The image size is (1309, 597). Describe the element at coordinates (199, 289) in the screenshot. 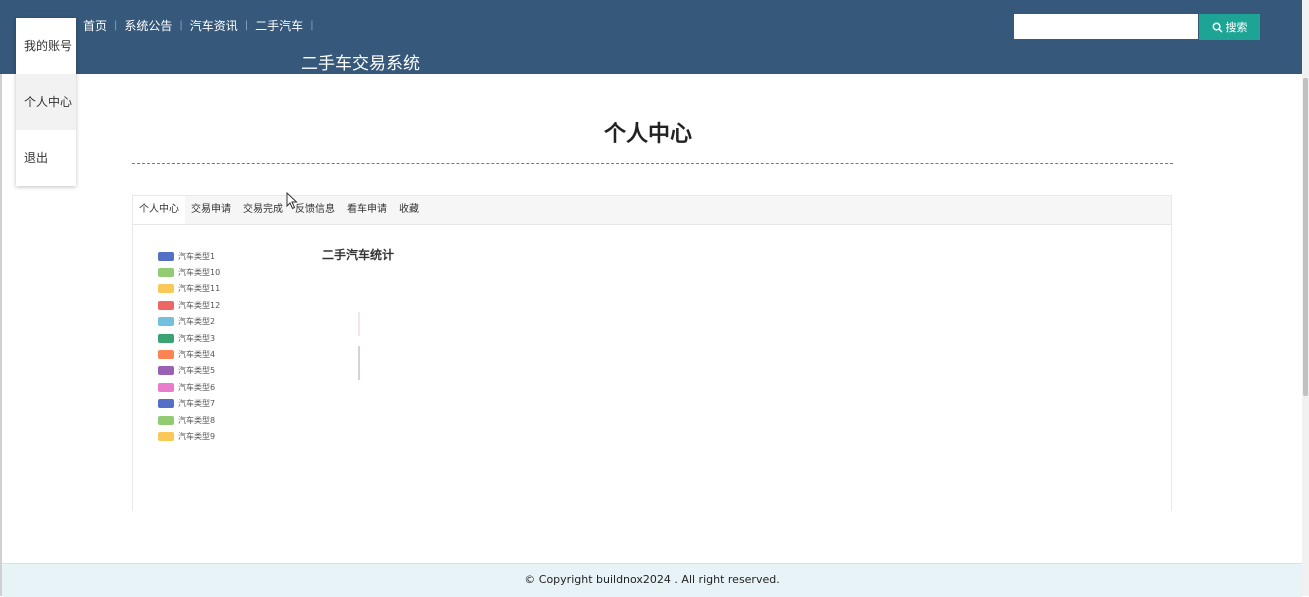

I see `legend-label: 汽车类型11` at that location.